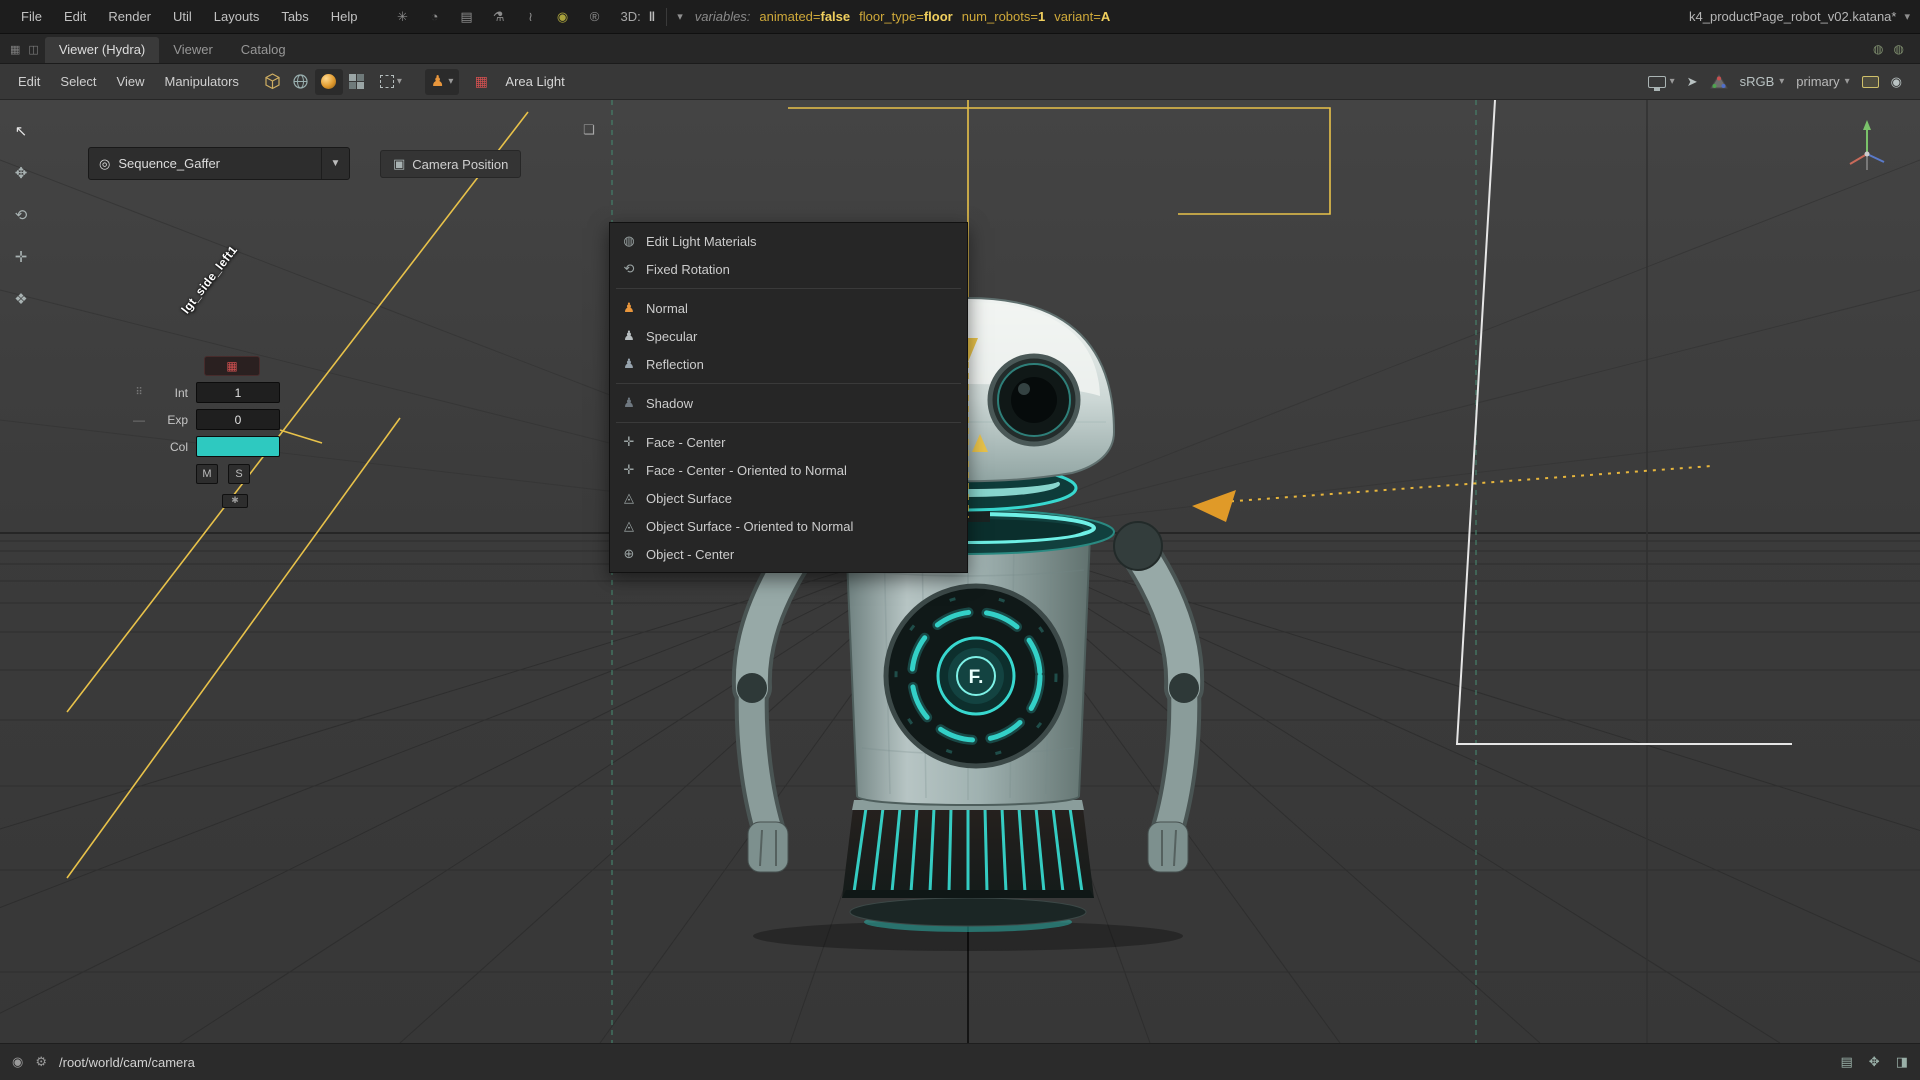 The image size is (1920, 1080). I want to click on camera-lock-icon: ◨, so click(1902, 1062).